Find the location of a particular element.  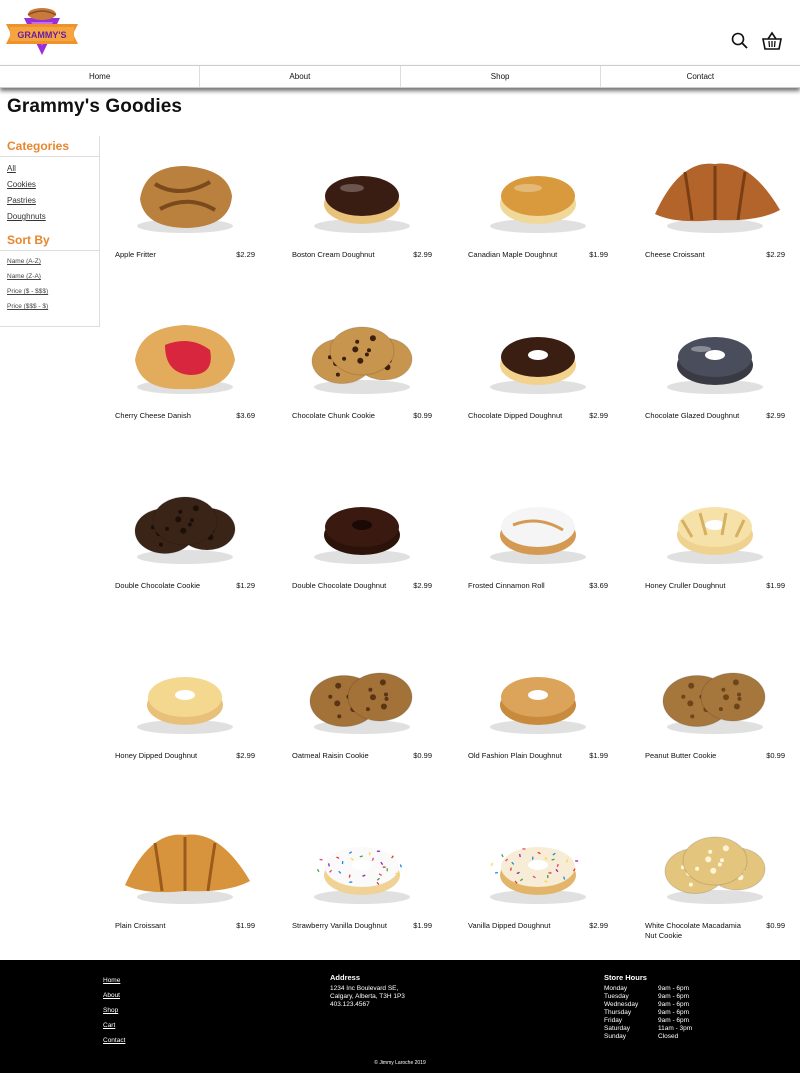

product-name: Honey Dipped Doughnut is located at coordinates (165, 756).